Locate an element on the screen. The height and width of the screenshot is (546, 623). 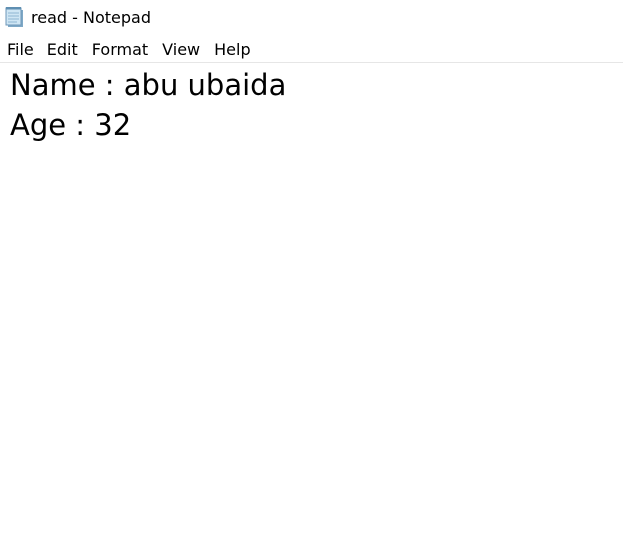
menu-help: Help is located at coordinates (231, 50).